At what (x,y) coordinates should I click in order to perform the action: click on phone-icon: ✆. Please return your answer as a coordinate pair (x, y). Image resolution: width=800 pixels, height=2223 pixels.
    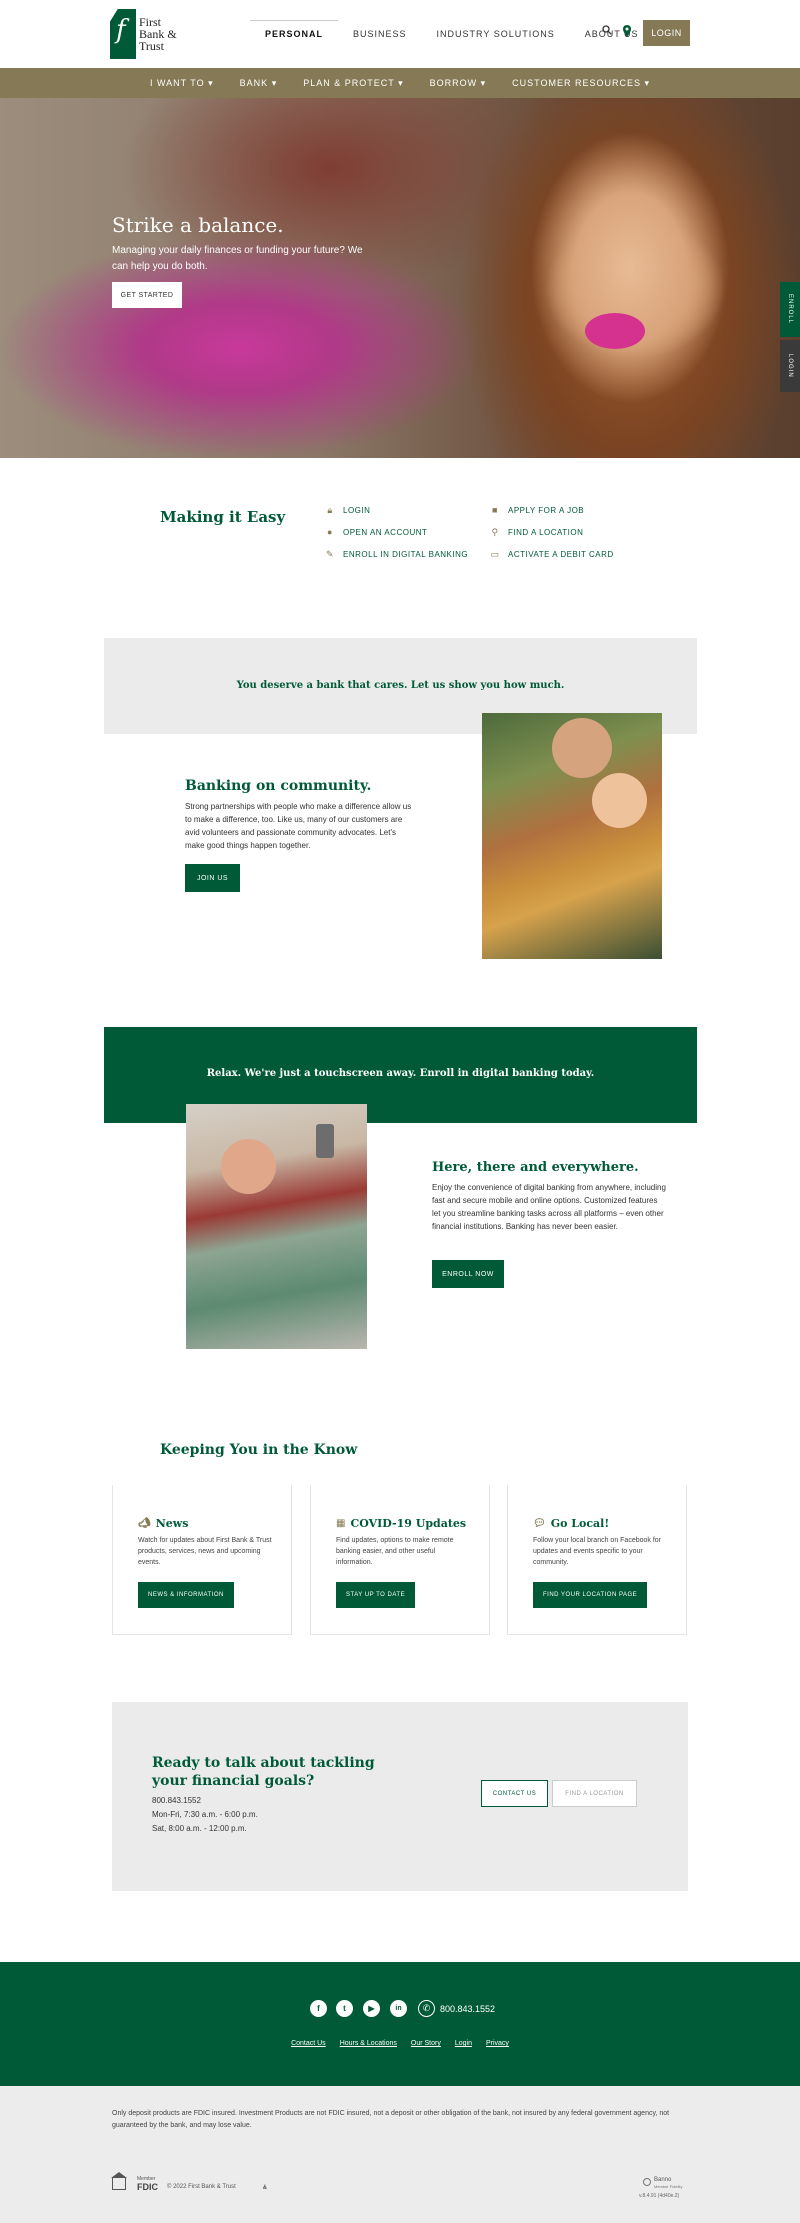
    Looking at the image, I should click on (426, 2008).